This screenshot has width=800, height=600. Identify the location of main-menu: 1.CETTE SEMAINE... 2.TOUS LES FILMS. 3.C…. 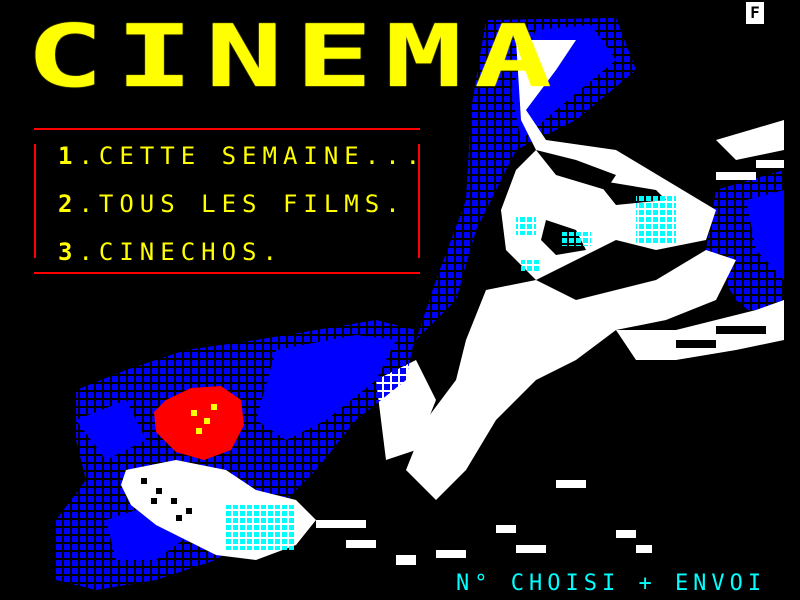
(227, 201).